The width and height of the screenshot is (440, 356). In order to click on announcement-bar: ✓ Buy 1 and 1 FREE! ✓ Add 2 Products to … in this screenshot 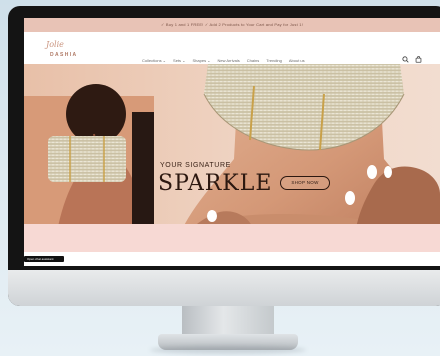, I will do `click(232, 25)`.